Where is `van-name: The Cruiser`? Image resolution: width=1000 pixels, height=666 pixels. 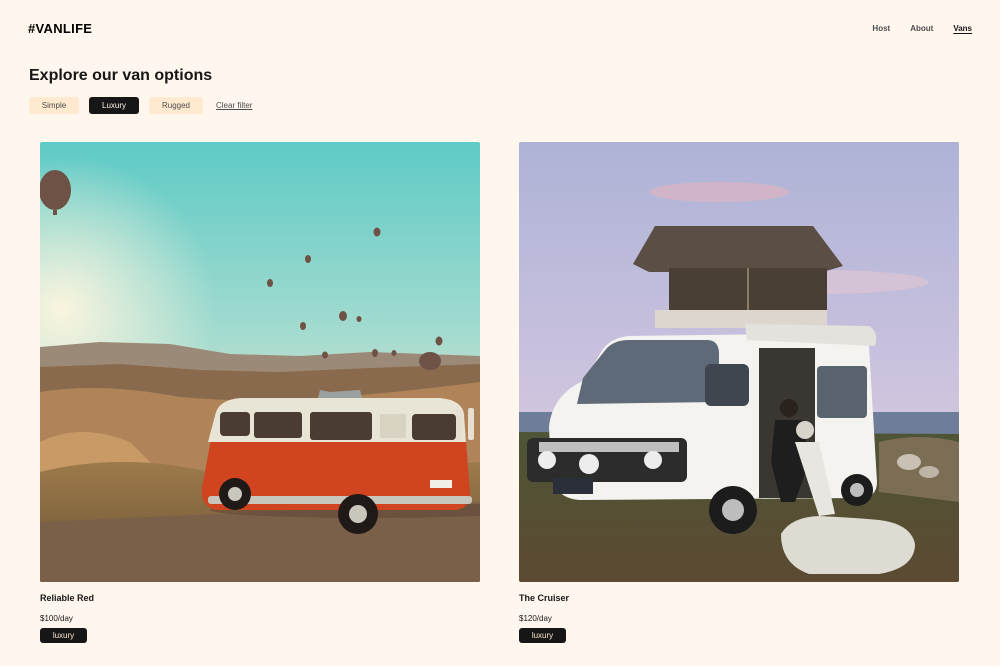
van-name: The Cruiser is located at coordinates (739, 598).